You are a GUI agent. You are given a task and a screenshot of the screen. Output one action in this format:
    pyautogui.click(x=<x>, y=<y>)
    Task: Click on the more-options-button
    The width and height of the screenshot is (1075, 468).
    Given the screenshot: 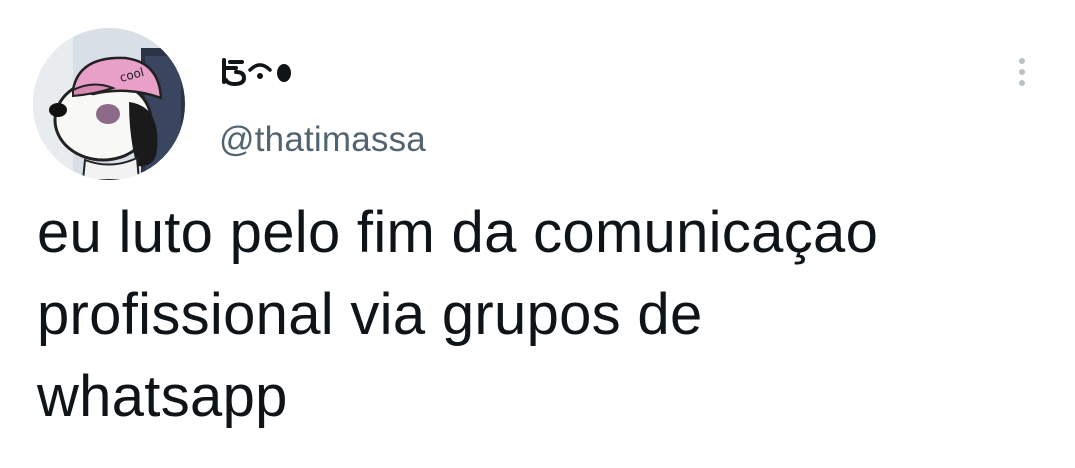 What is the action you would take?
    pyautogui.click(x=1022, y=72)
    